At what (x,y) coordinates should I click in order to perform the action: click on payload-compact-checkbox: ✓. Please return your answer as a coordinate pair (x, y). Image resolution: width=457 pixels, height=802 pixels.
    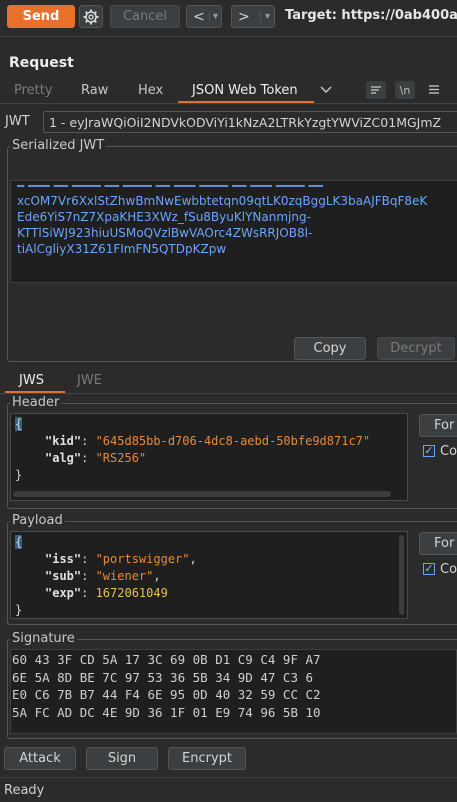
    Looking at the image, I should click on (429, 569).